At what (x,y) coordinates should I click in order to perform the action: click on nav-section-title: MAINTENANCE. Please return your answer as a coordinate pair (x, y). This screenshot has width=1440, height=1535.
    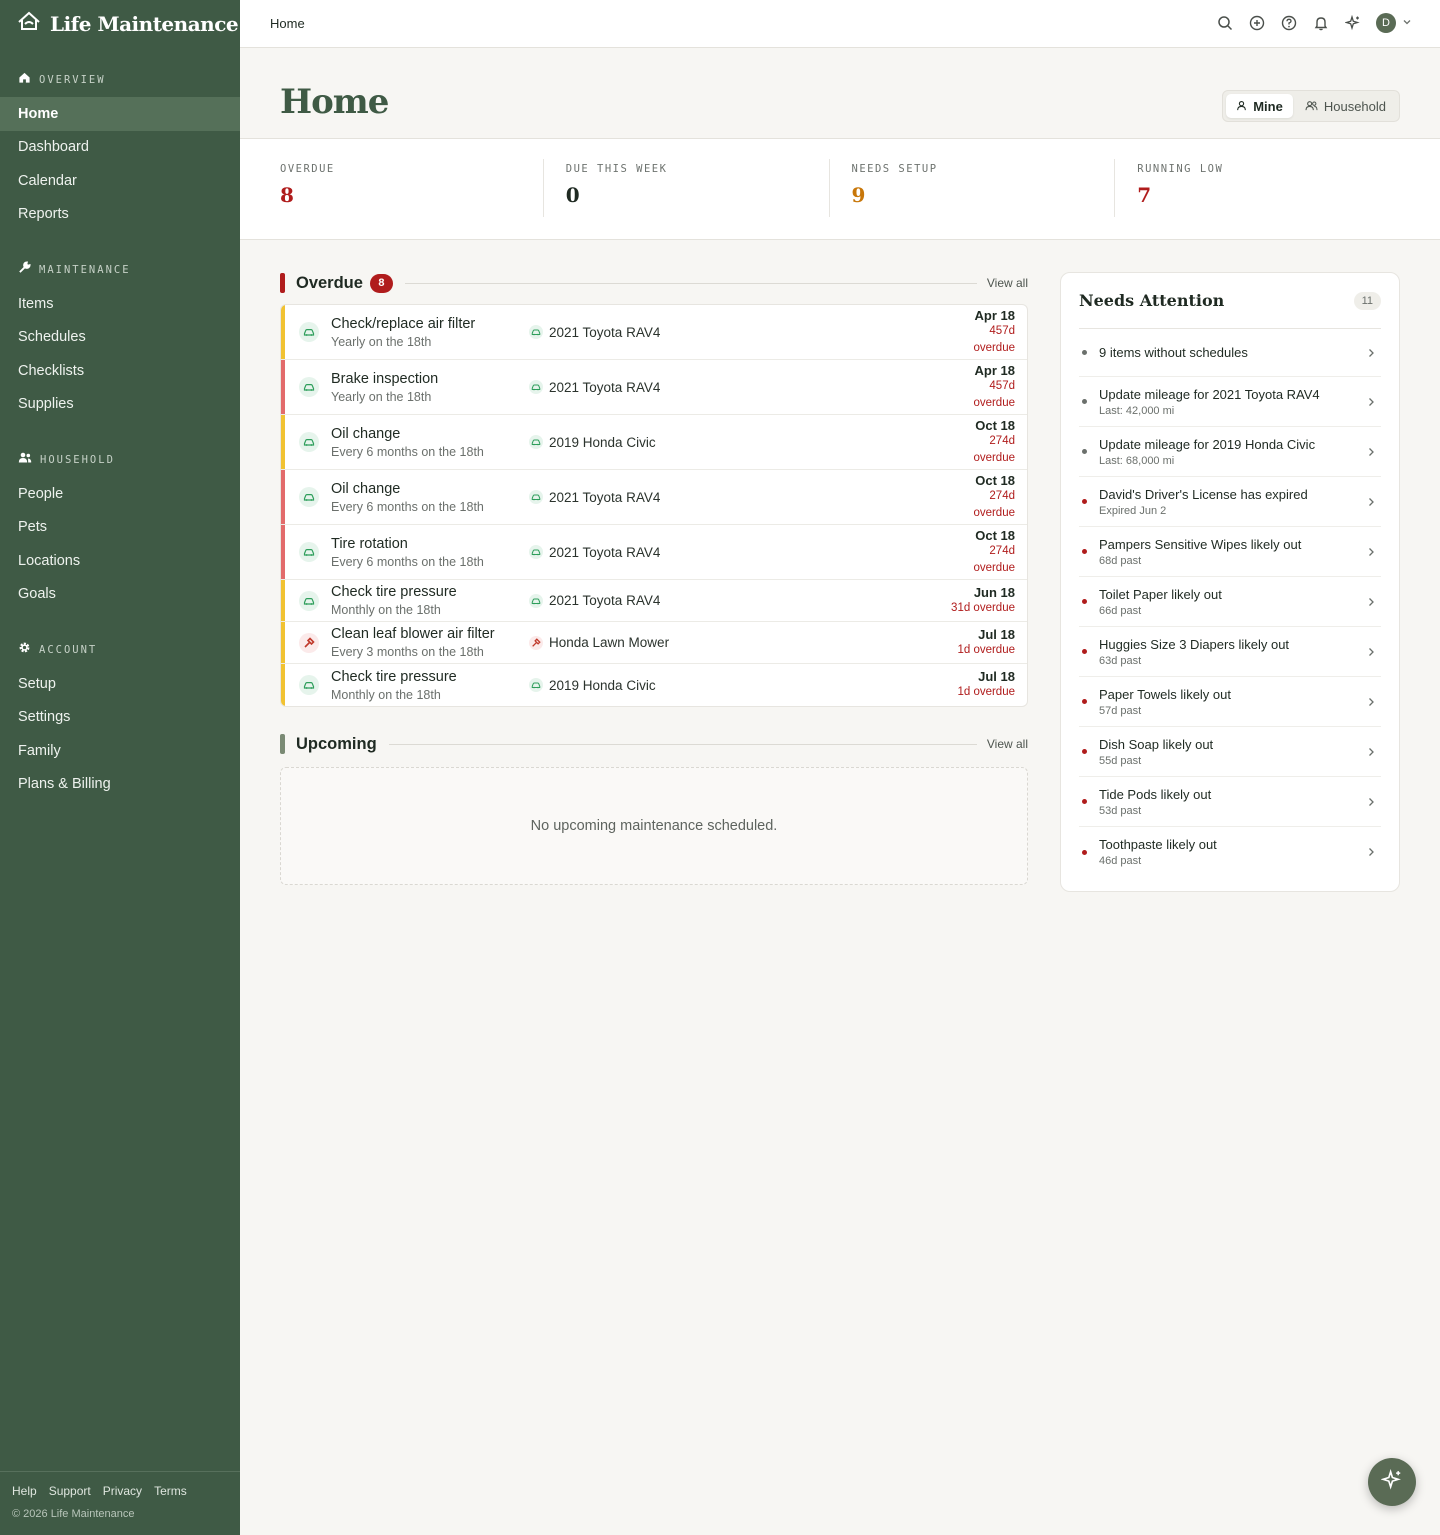
    Looking at the image, I should click on (85, 270).